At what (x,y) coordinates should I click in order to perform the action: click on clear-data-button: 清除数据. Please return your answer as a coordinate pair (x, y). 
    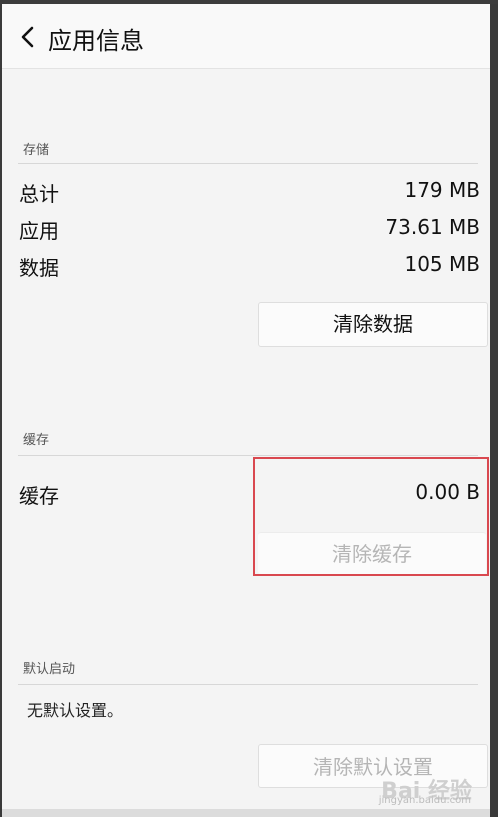
    Looking at the image, I should click on (373, 324).